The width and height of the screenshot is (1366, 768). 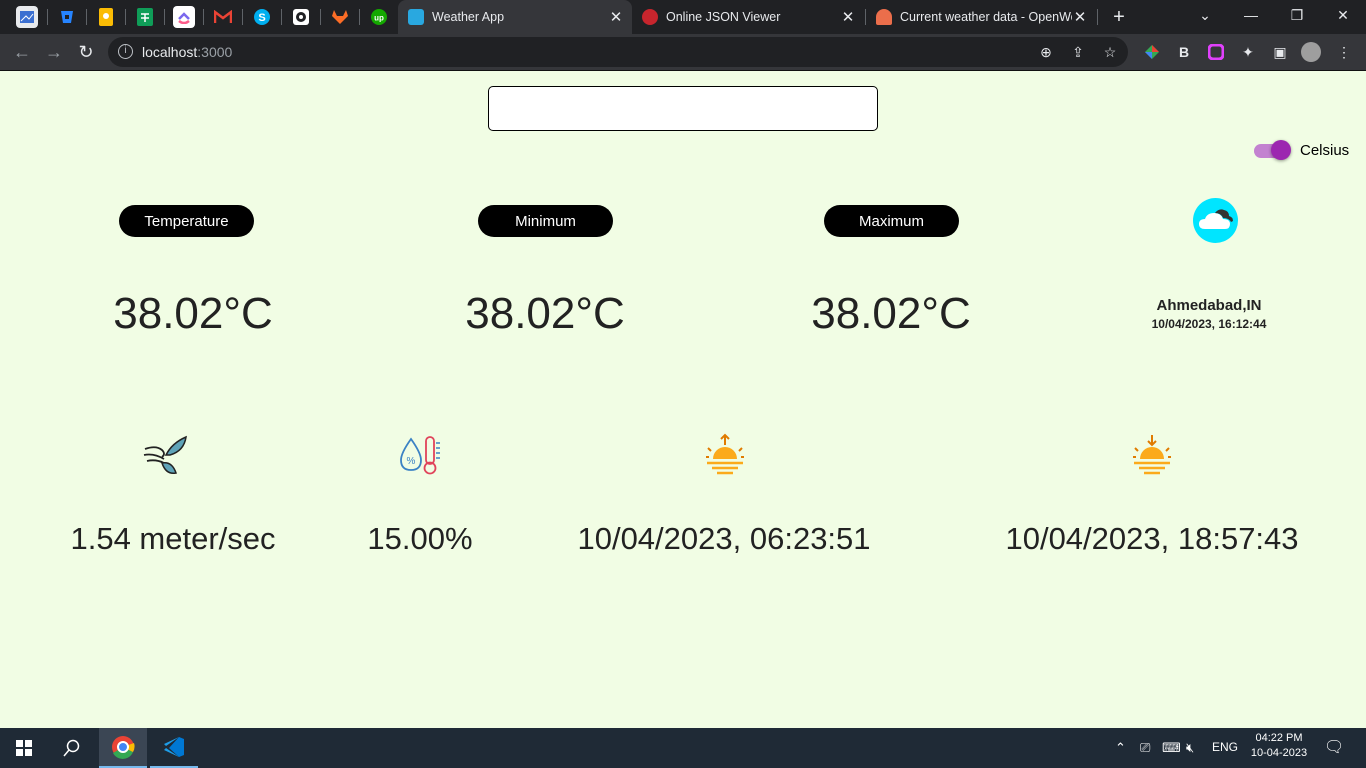 What do you see at coordinates (1171, 748) in the screenshot?
I see `network-icon: ⌨` at bounding box center [1171, 748].